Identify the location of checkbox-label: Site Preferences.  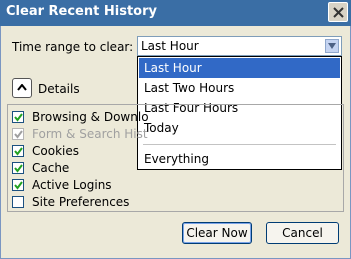
(81, 202).